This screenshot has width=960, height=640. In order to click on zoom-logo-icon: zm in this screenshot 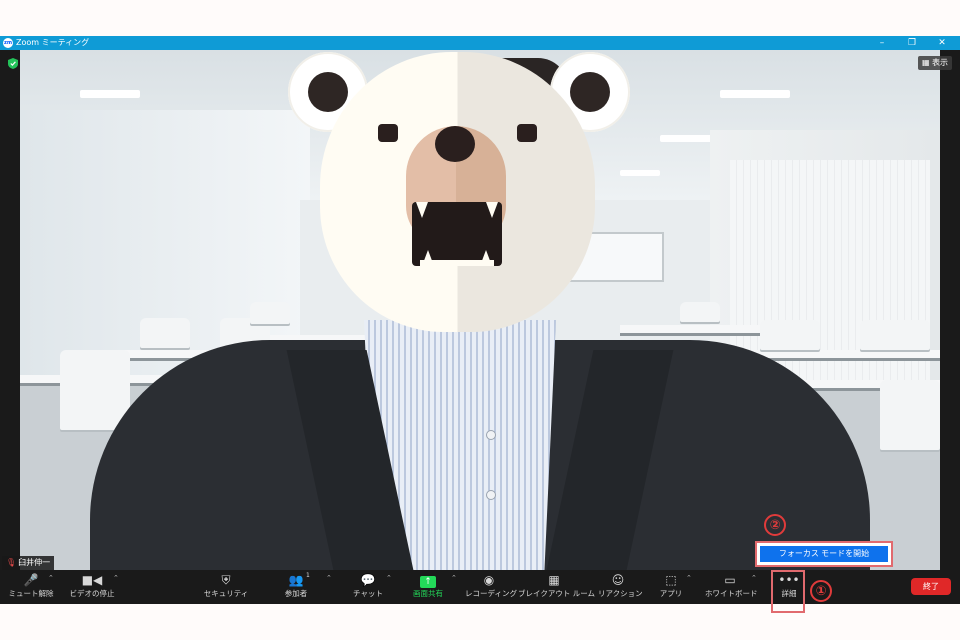, I will do `click(8, 43)`.